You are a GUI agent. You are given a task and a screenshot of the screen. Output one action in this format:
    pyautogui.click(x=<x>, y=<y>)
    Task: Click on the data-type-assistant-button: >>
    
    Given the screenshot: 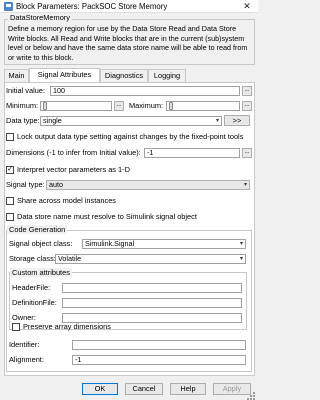 What is the action you would take?
    pyautogui.click(x=237, y=120)
    